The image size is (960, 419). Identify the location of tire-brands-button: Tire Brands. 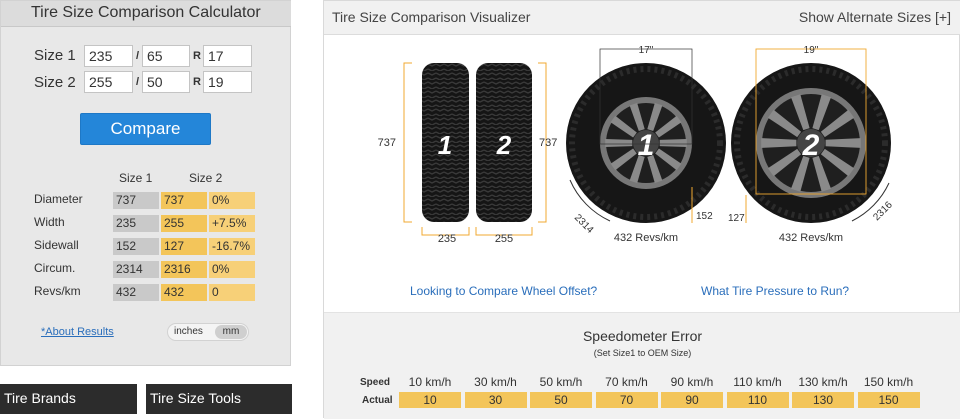
(68, 399).